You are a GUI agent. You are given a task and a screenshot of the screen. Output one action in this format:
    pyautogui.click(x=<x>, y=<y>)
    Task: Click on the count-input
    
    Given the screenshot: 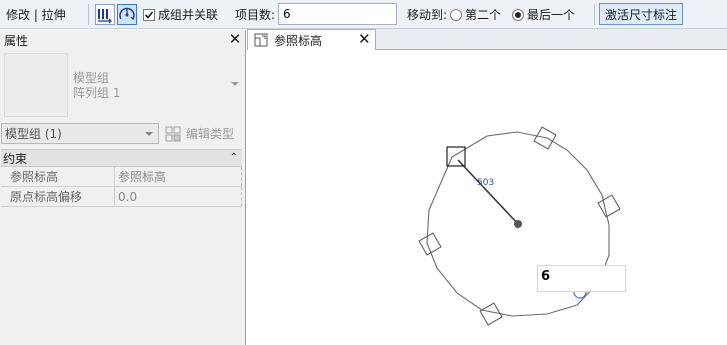 What is the action you would take?
    pyautogui.click(x=337, y=14)
    